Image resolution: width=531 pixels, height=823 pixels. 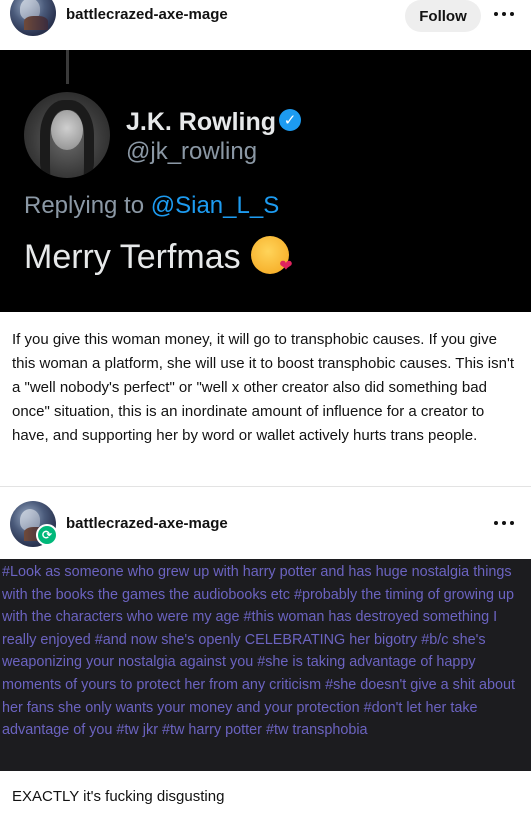 What do you see at coordinates (118, 796) in the screenshot?
I see `reblog-comment: EXACTLY it's fucking disgusting` at bounding box center [118, 796].